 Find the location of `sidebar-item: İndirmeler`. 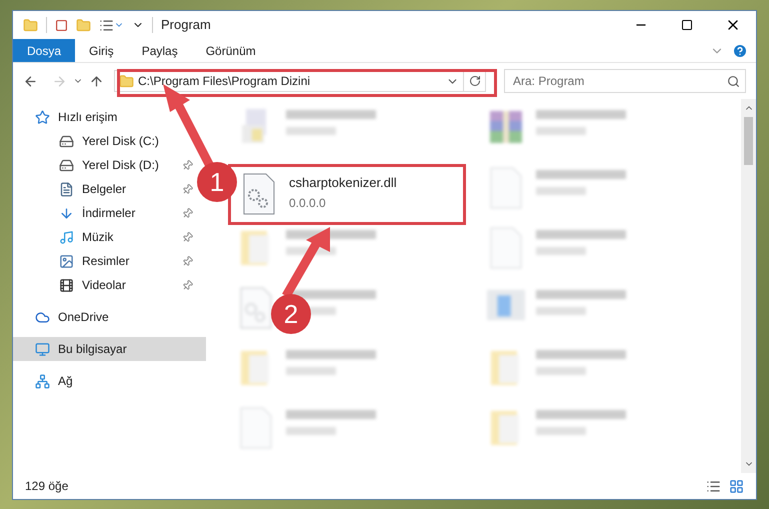

sidebar-item: İndirmeler is located at coordinates (104, 213).